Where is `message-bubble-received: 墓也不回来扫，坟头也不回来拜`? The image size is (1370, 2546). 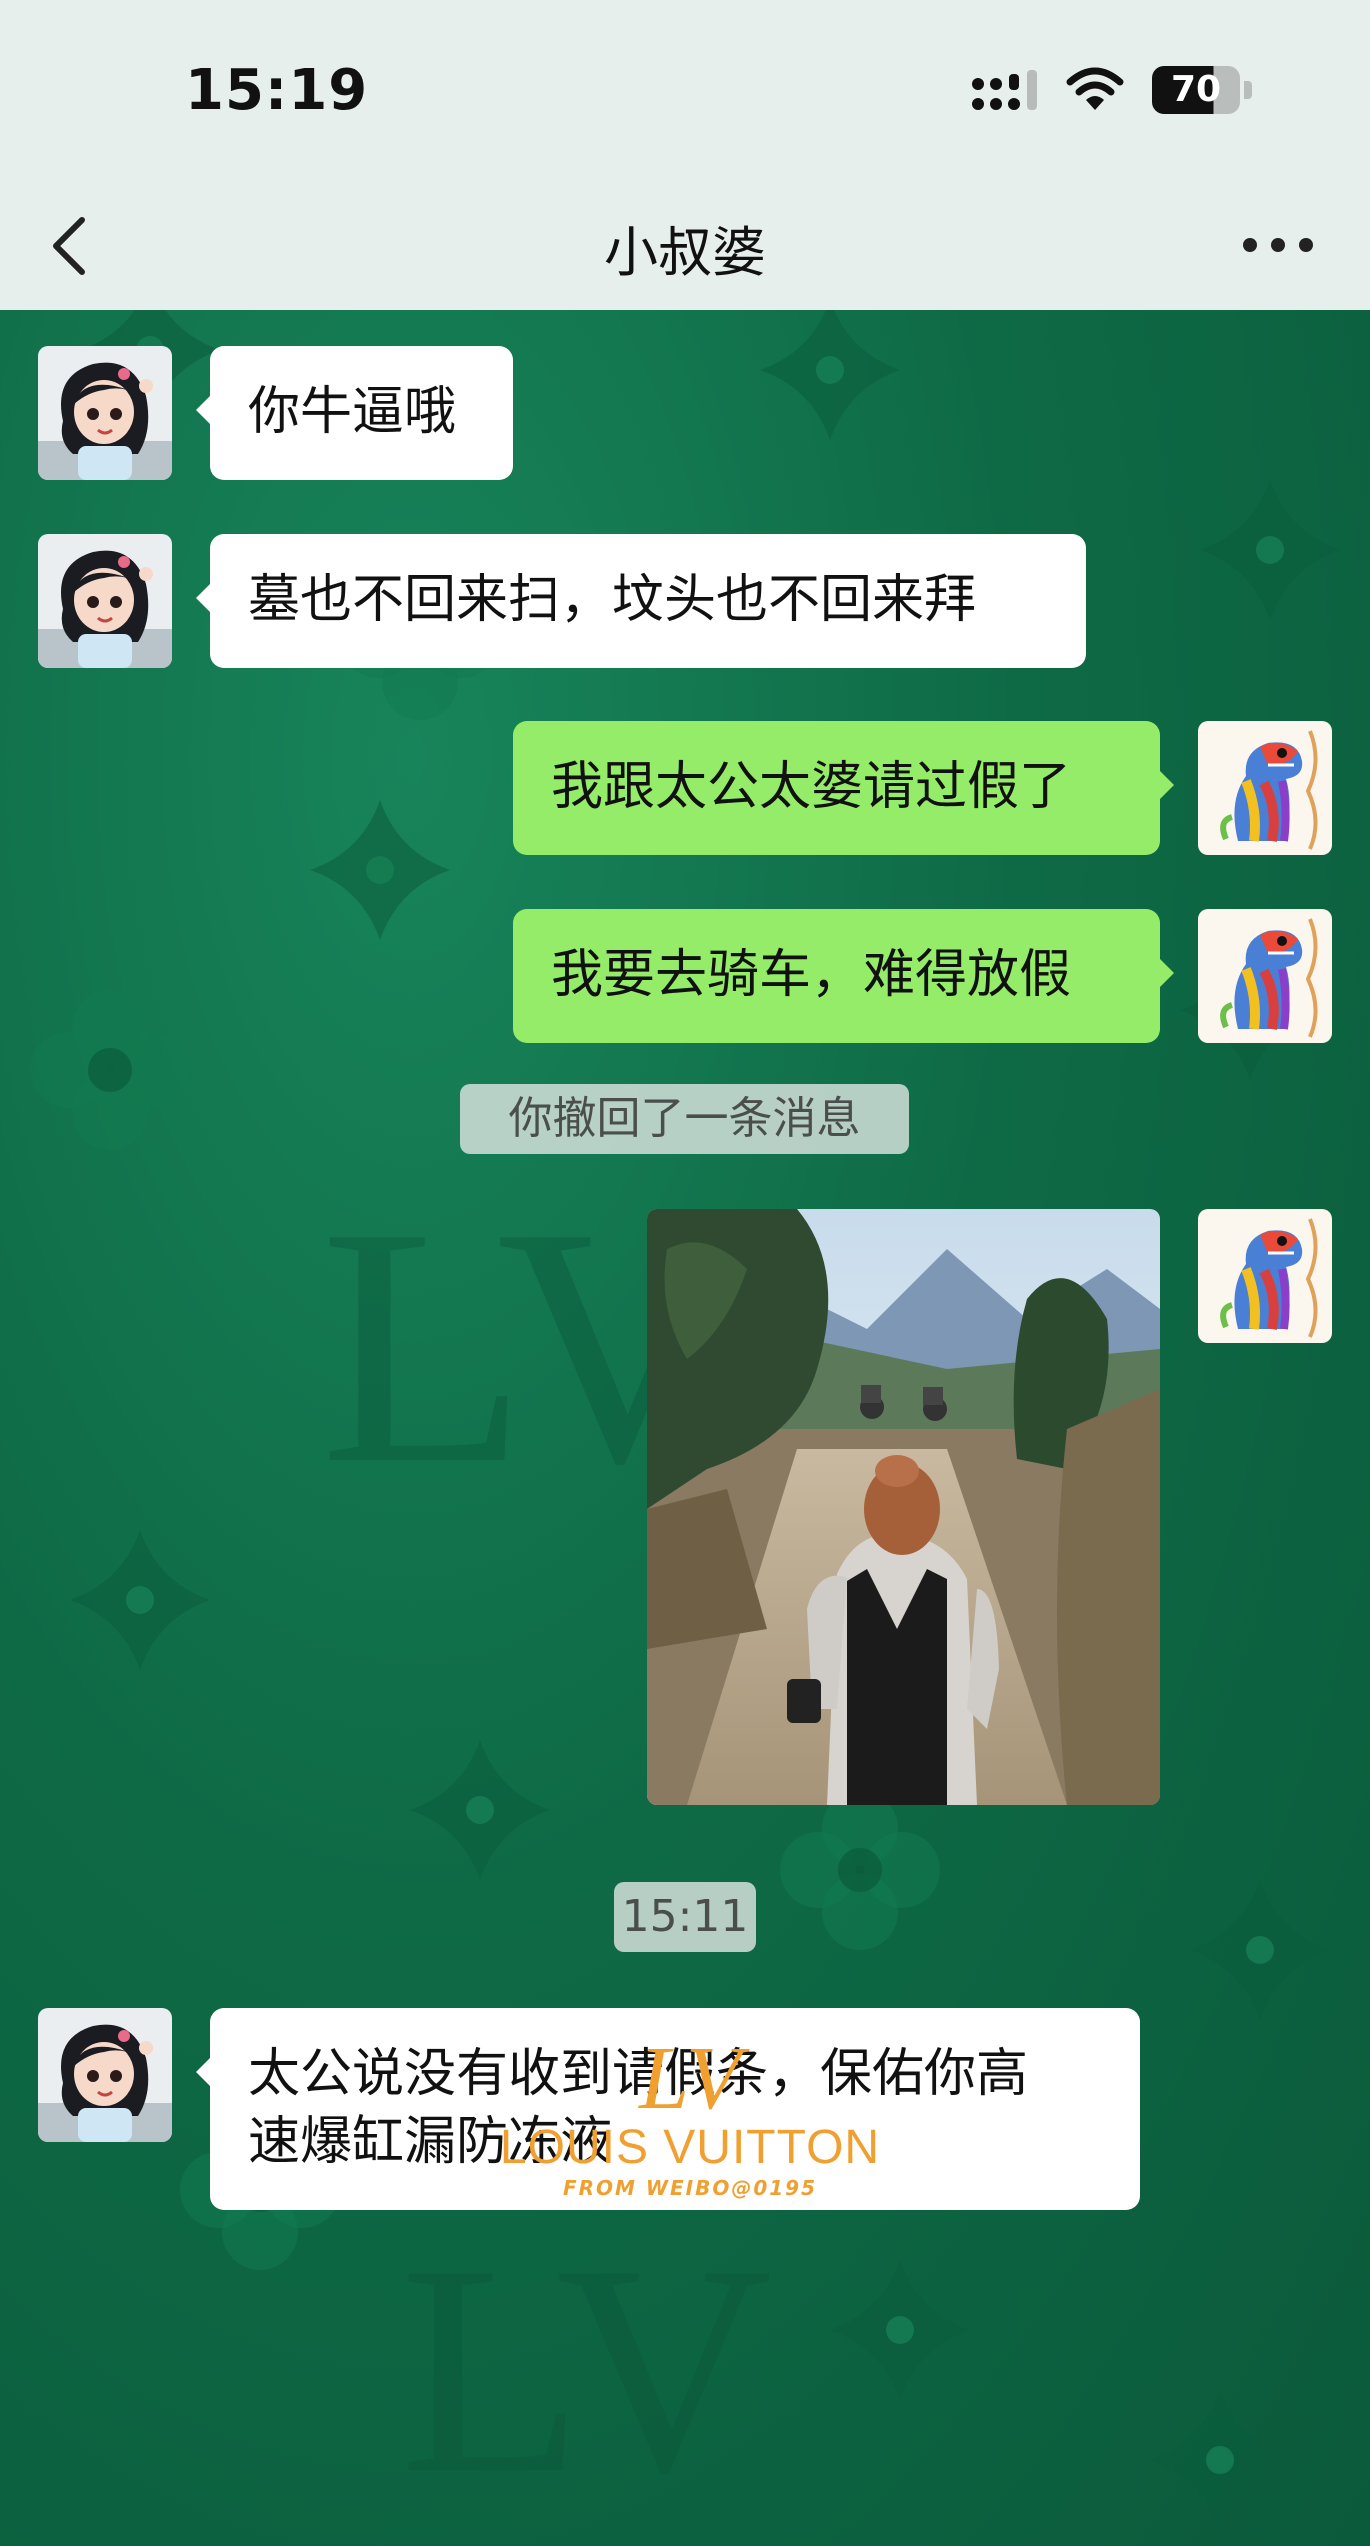 message-bubble-received: 墓也不回来扫，坟头也不回来拜 is located at coordinates (641, 601).